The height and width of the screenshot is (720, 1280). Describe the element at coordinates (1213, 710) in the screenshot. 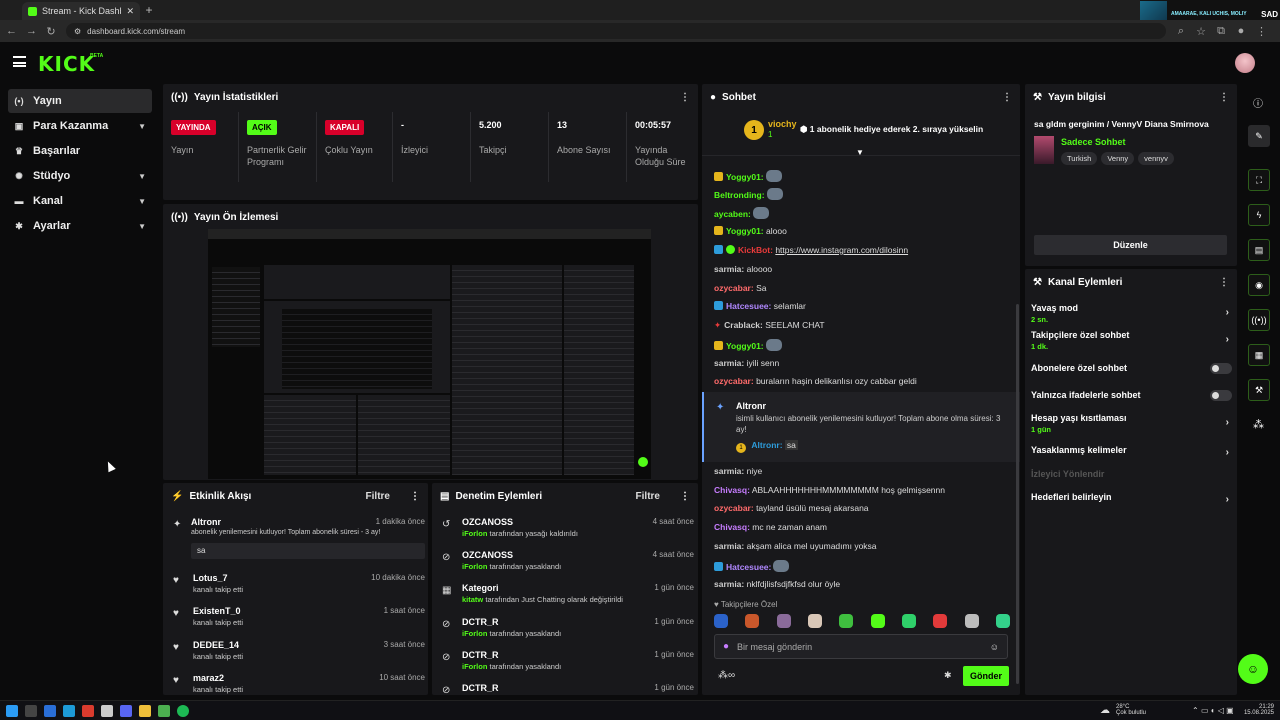

I see `tray-icons: ⌃ ▭ ◐ ◁ ▣` at that location.